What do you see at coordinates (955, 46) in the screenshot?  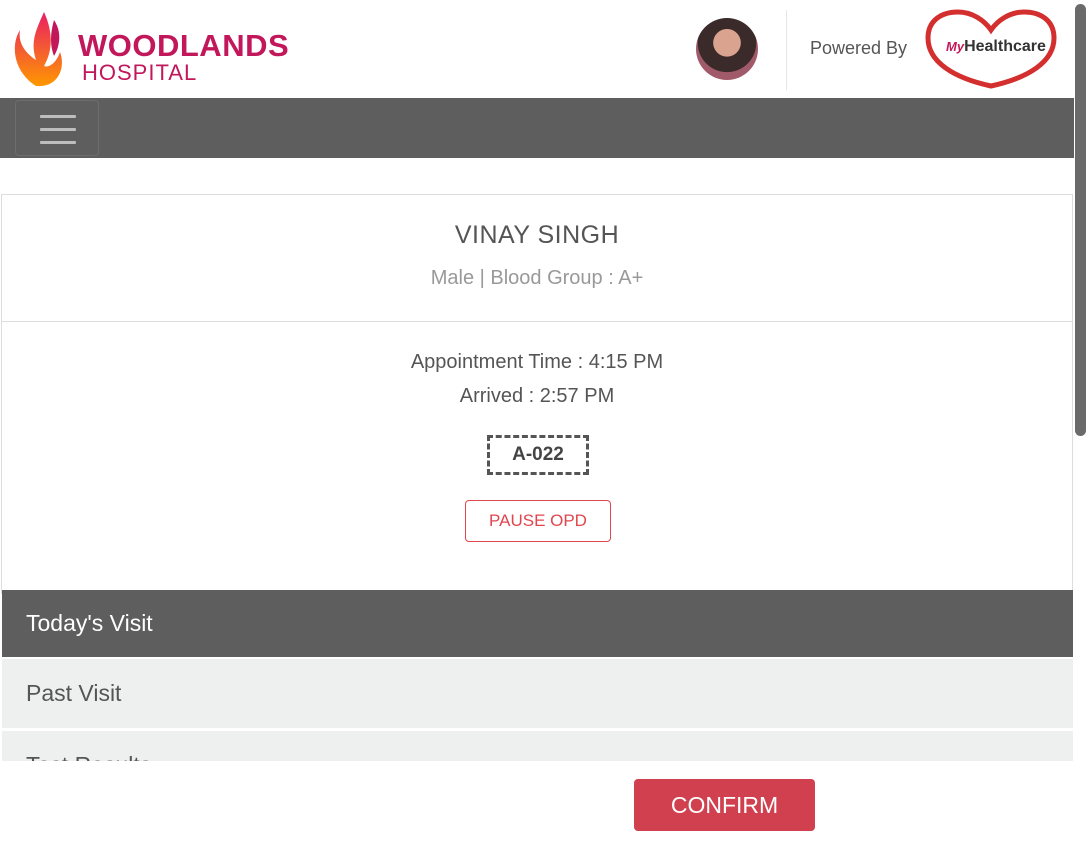 I see `partner-logo-prefix: My` at bounding box center [955, 46].